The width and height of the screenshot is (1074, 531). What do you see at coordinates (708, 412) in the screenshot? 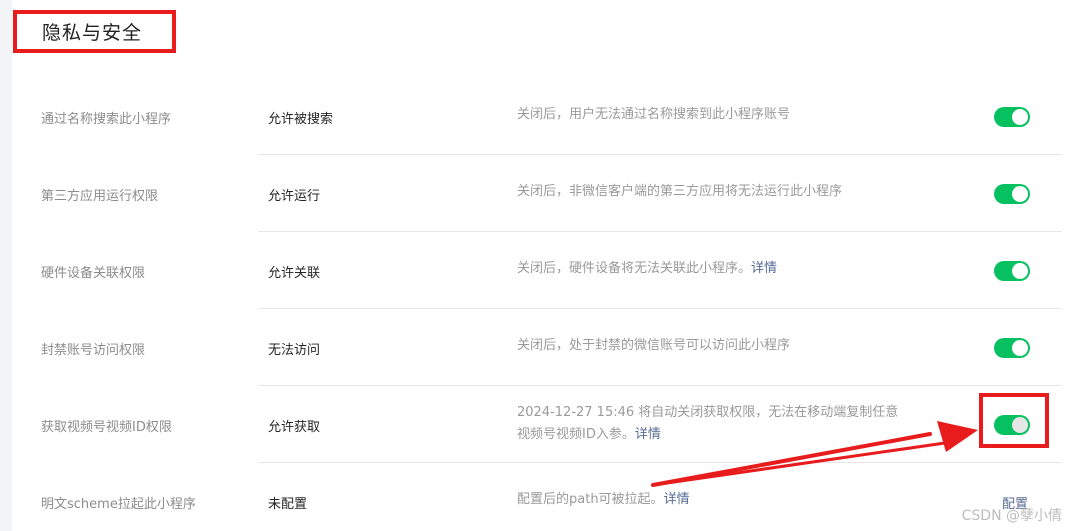
I see `description-text: 2024-12-27 15:46 将自动关闭获取权限，无法在移动端复制任意` at bounding box center [708, 412].